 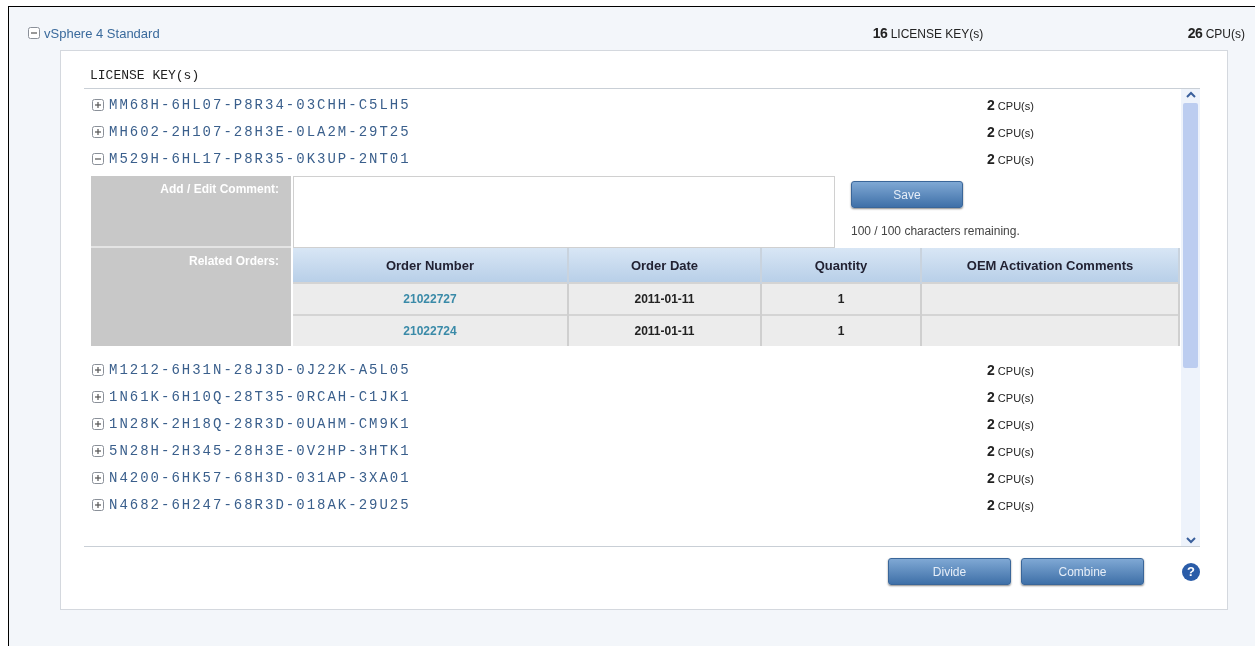 What do you see at coordinates (1190, 540) in the screenshot?
I see `chevron-down-icon` at bounding box center [1190, 540].